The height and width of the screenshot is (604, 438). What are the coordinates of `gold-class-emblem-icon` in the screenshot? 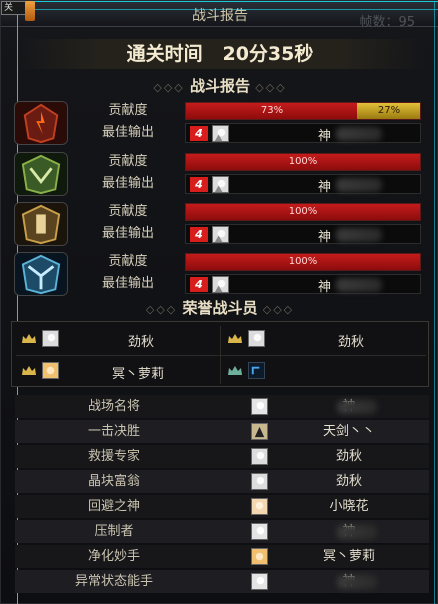 It's located at (41, 224).